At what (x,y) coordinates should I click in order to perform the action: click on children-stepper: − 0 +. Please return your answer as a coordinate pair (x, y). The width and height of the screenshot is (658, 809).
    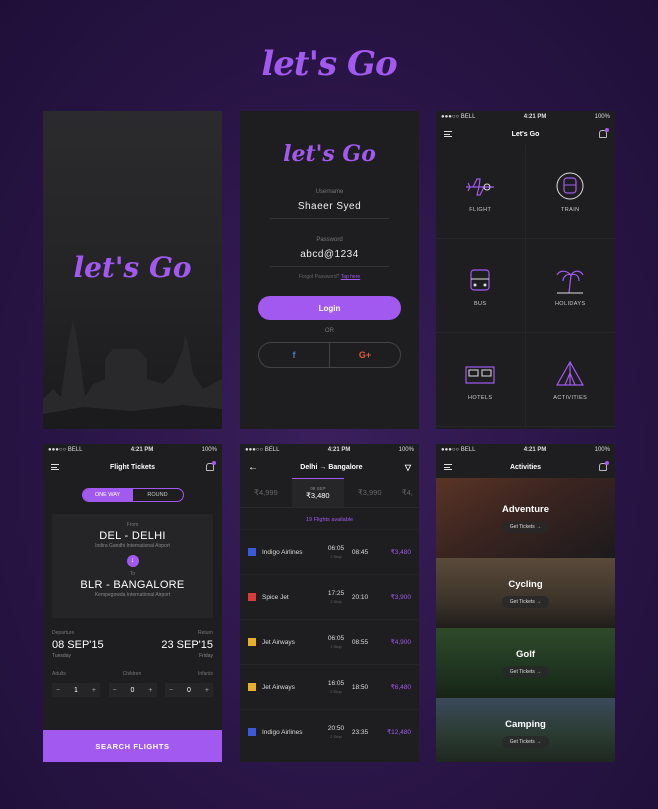
    Looking at the image, I should click on (132, 690).